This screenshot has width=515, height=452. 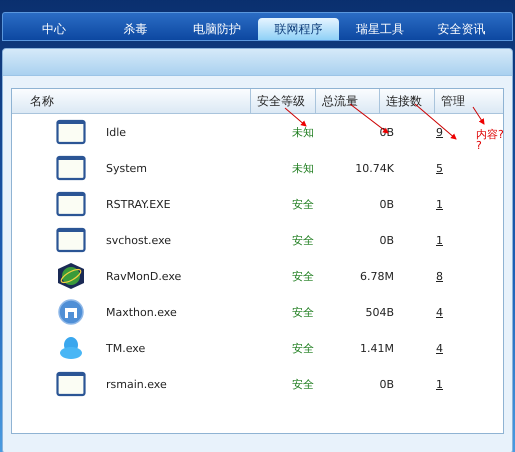 I want to click on process-name: RavMonD.exe, so click(x=144, y=276).